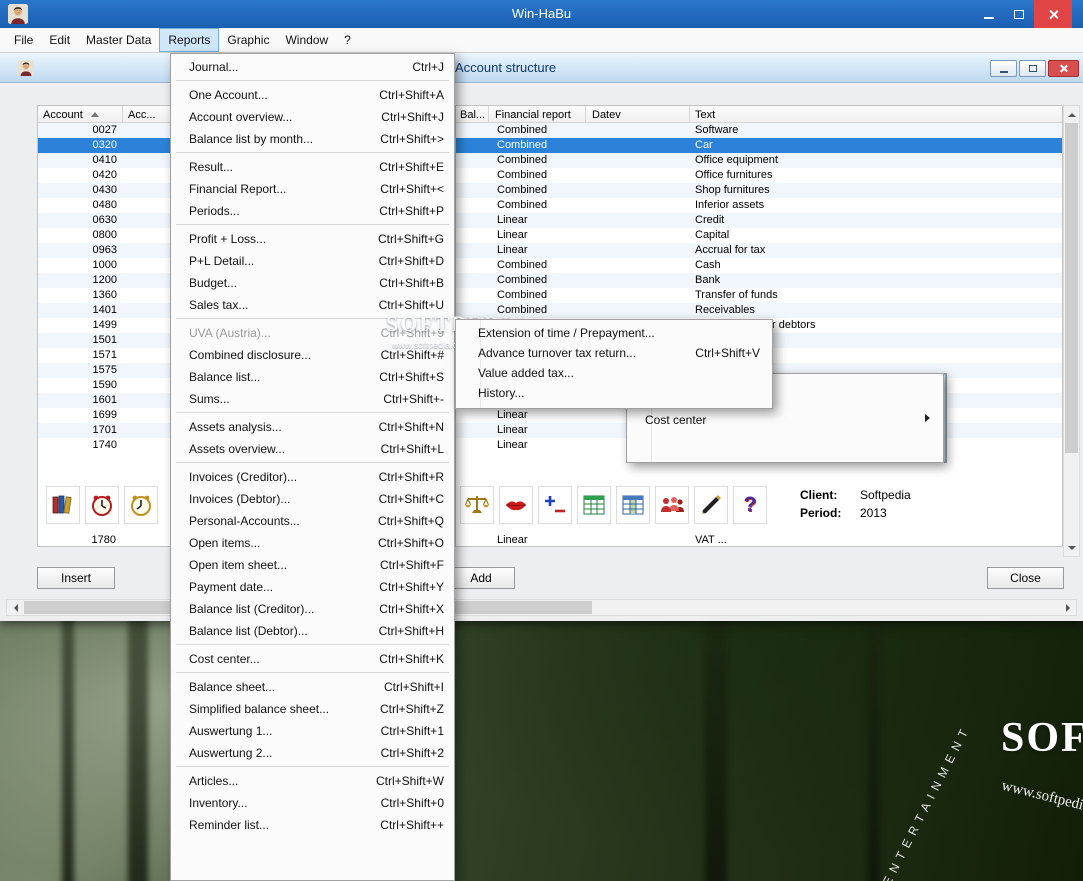  Describe the element at coordinates (141, 505) in the screenshot. I see `clock-icon` at that location.